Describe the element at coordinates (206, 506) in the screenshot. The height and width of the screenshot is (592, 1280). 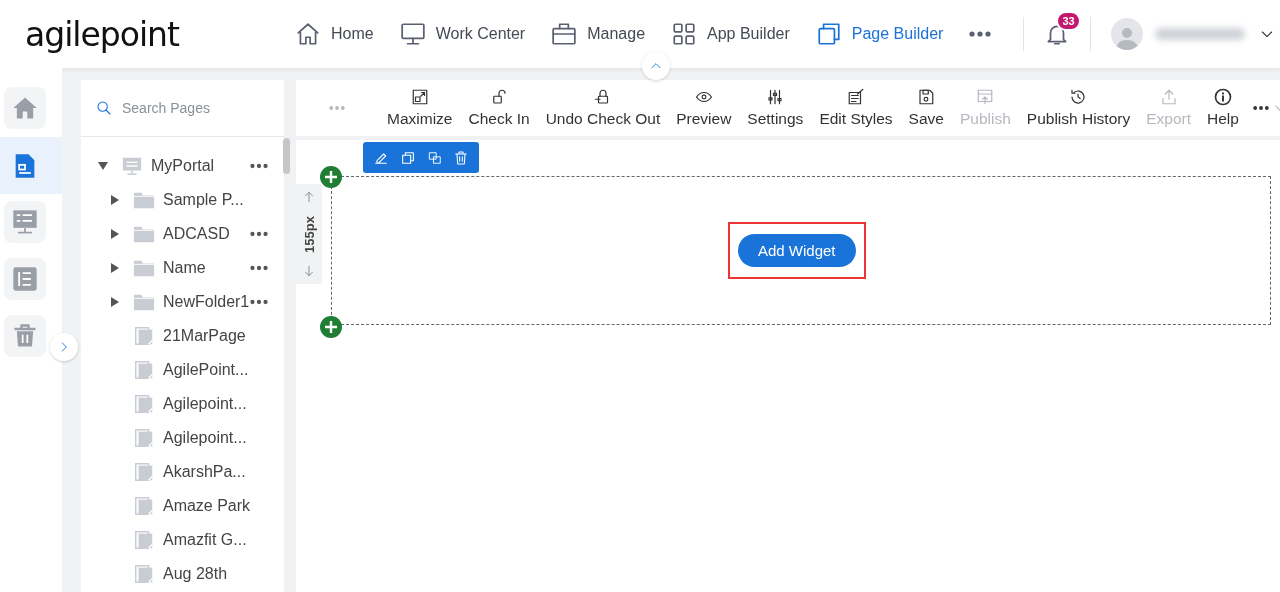
I see `tree-item-label: Amaze Park` at that location.